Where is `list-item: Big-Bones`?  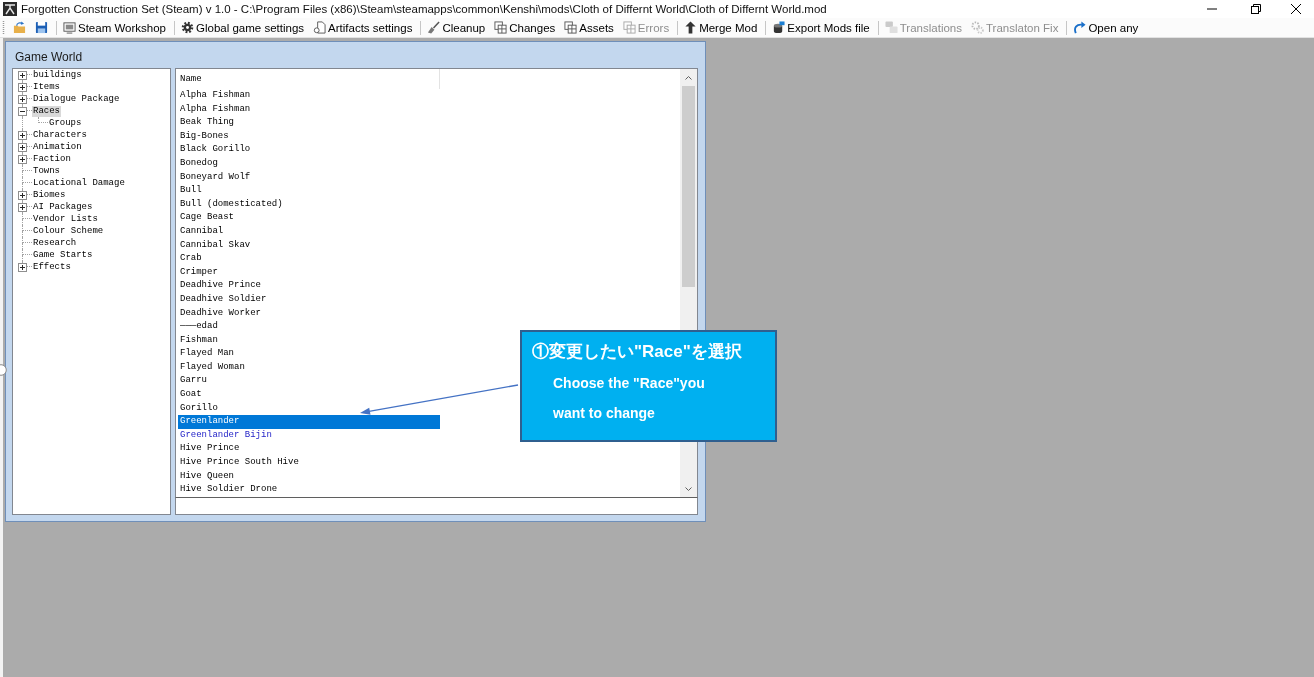 list-item: Big-Bones is located at coordinates (309, 136).